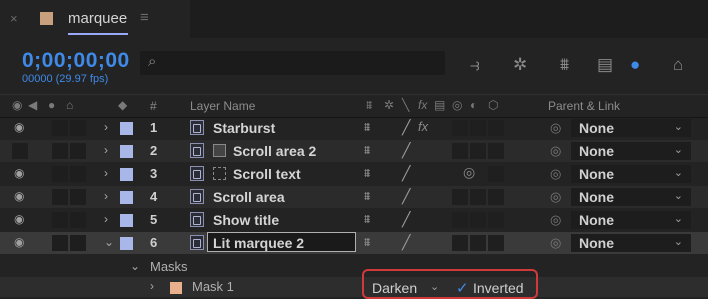 This screenshot has height=299, width=708. Describe the element at coordinates (354, 287) in the screenshot. I see `mask-row: › Mask 1` at that location.